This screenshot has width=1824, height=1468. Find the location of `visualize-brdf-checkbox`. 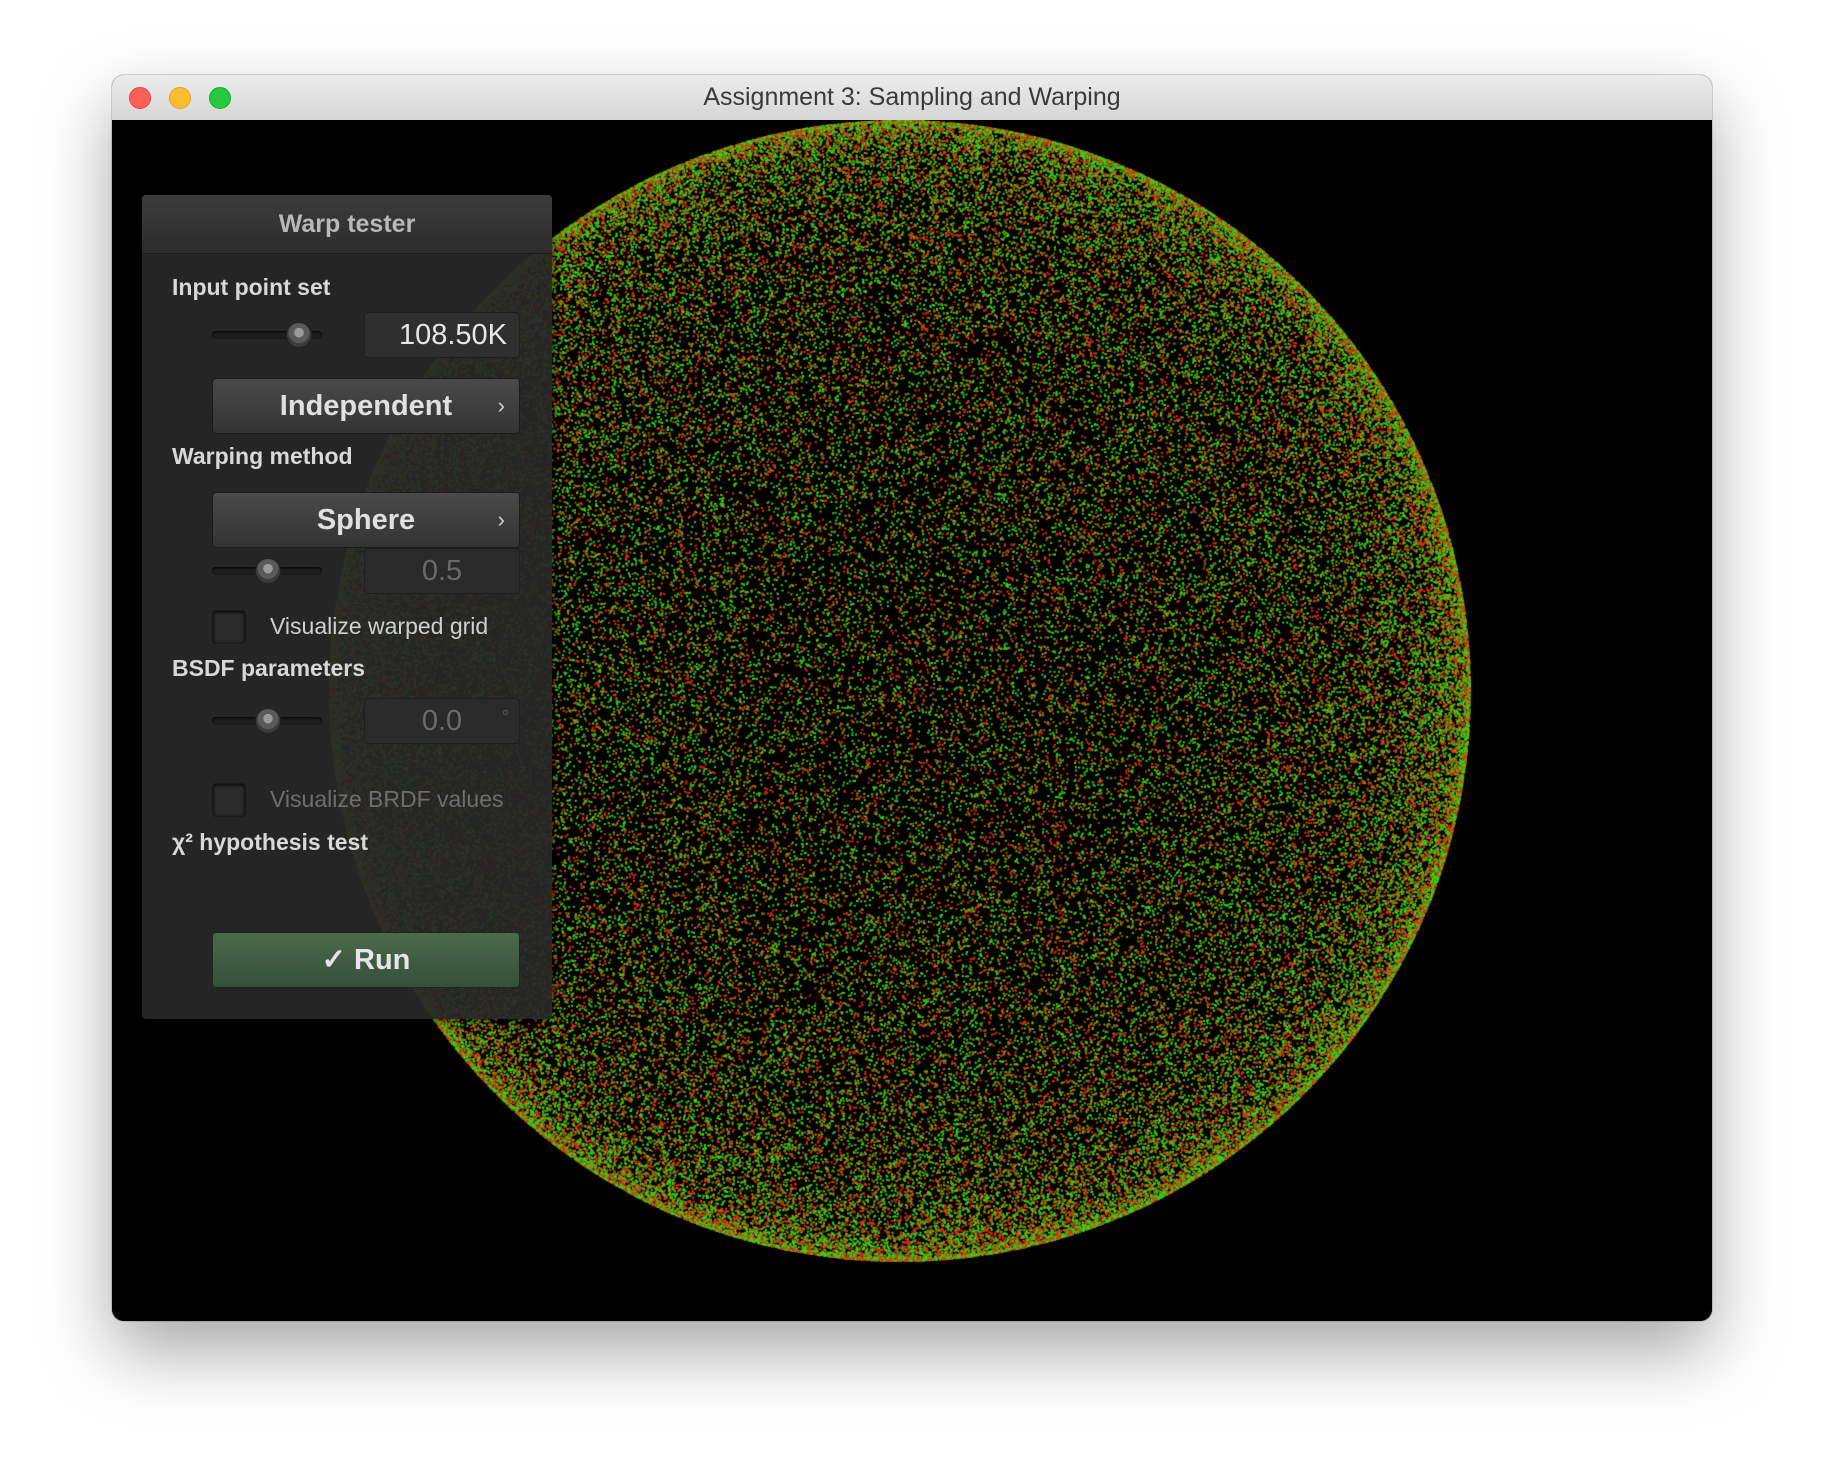

visualize-brdf-checkbox is located at coordinates (229, 800).